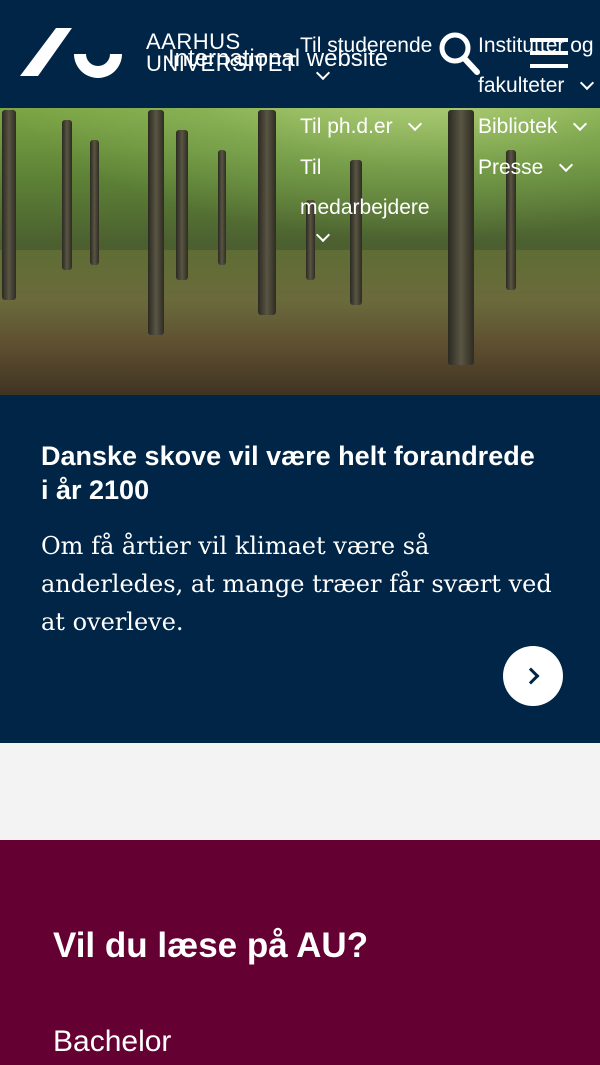  I want to click on study-link-bachelor: Bachelor, so click(112, 1042).